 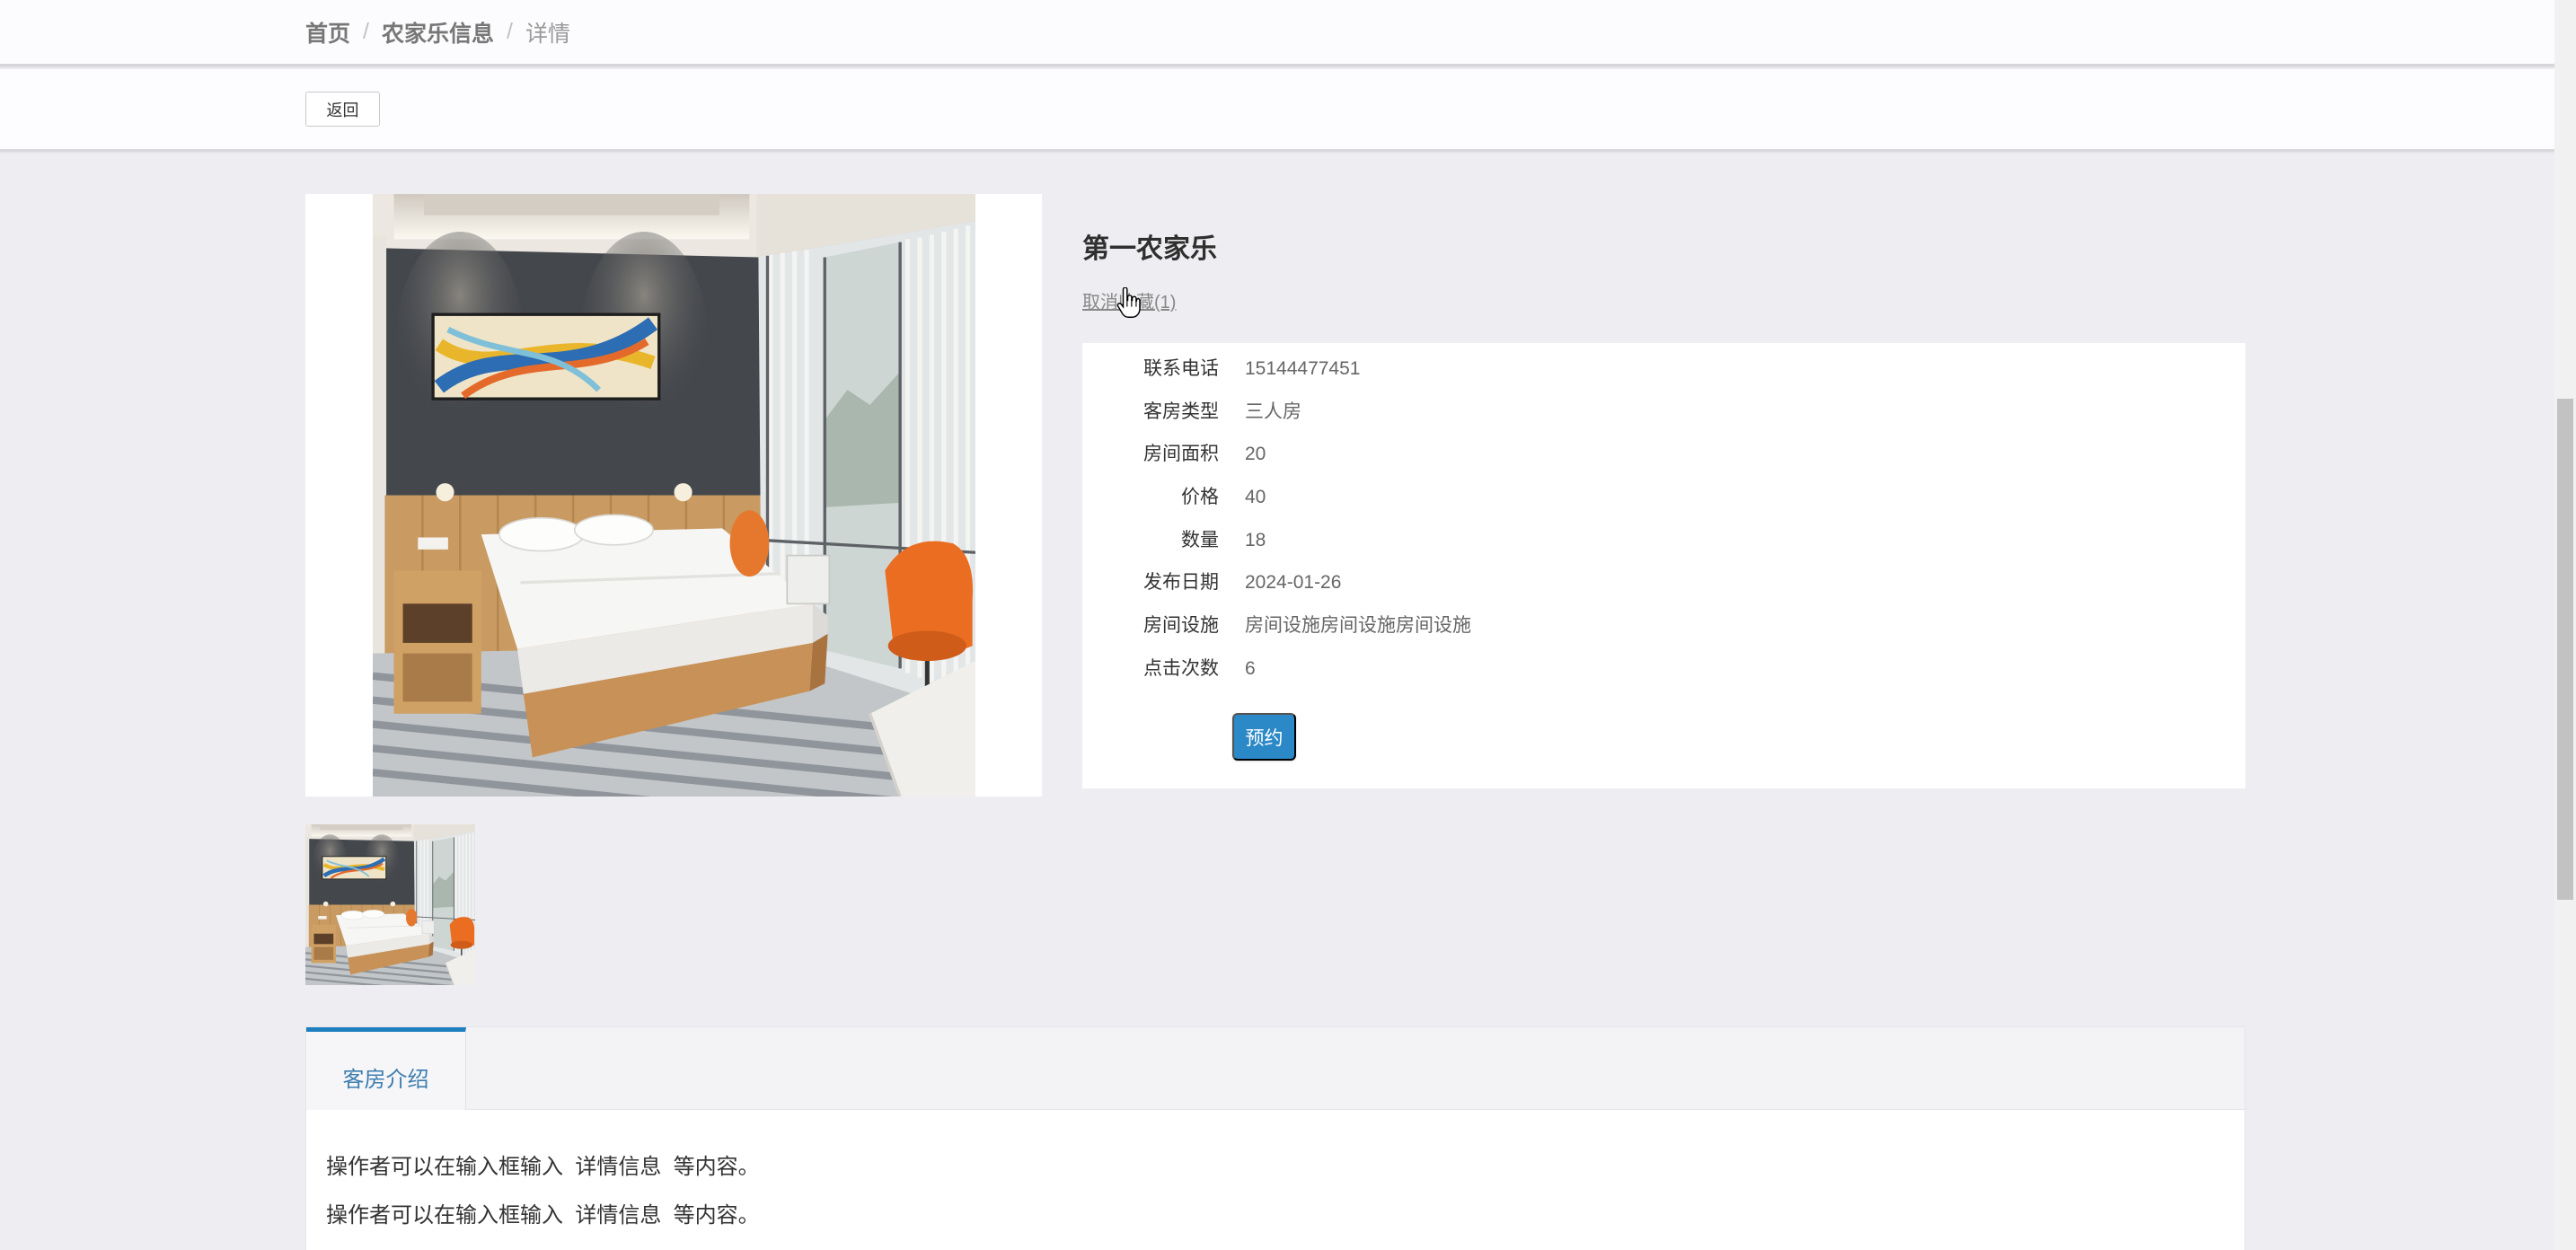 What do you see at coordinates (1663, 497) in the screenshot?
I see `field-row-price: 价格 40` at bounding box center [1663, 497].